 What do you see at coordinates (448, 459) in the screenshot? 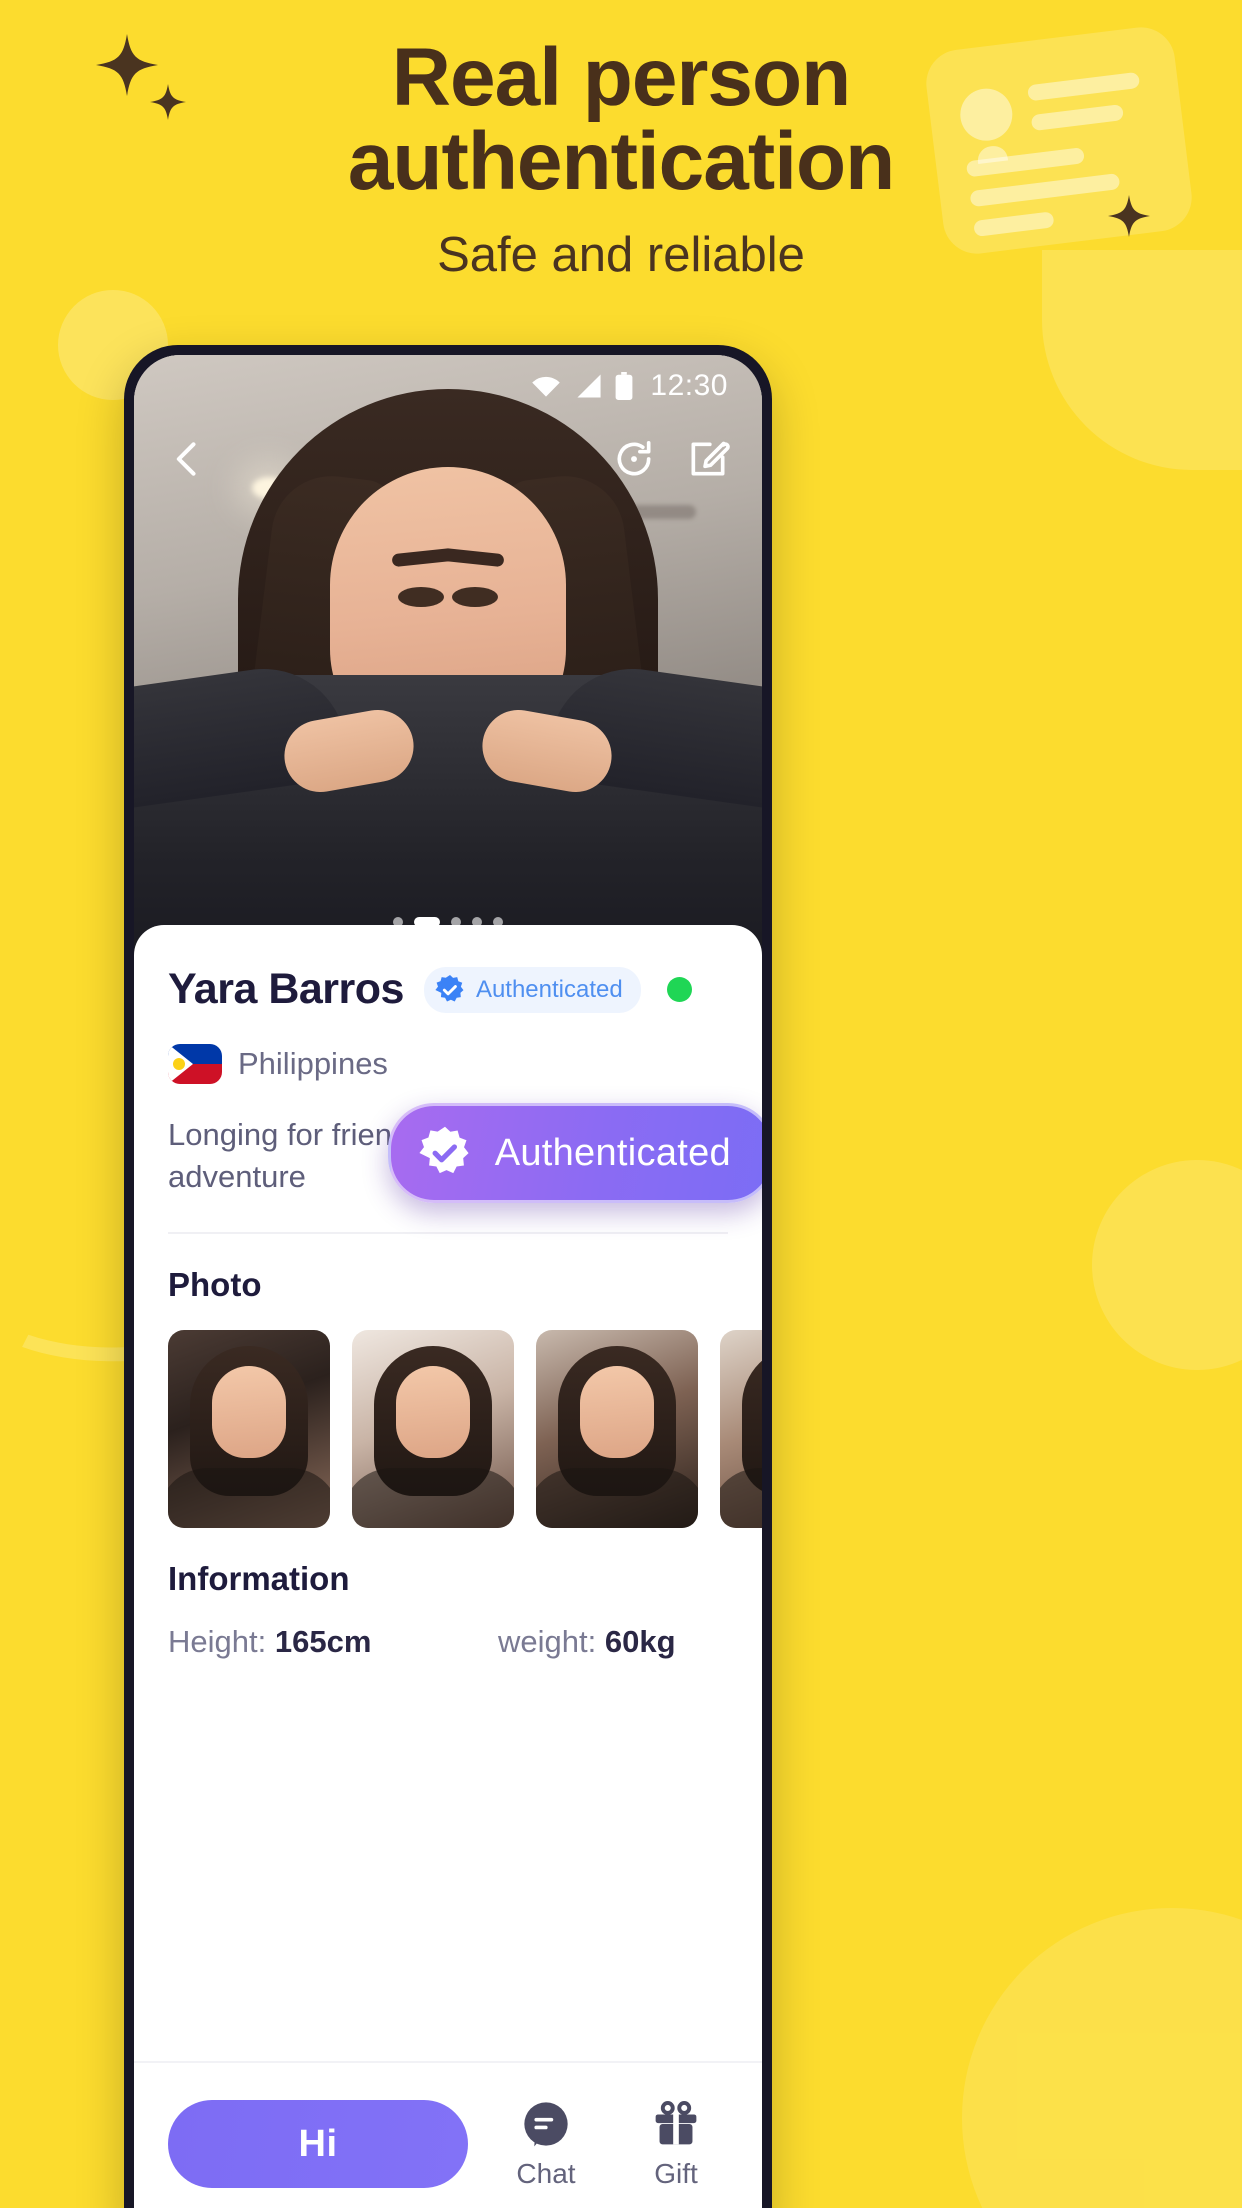
I see `hero-navigation` at bounding box center [448, 459].